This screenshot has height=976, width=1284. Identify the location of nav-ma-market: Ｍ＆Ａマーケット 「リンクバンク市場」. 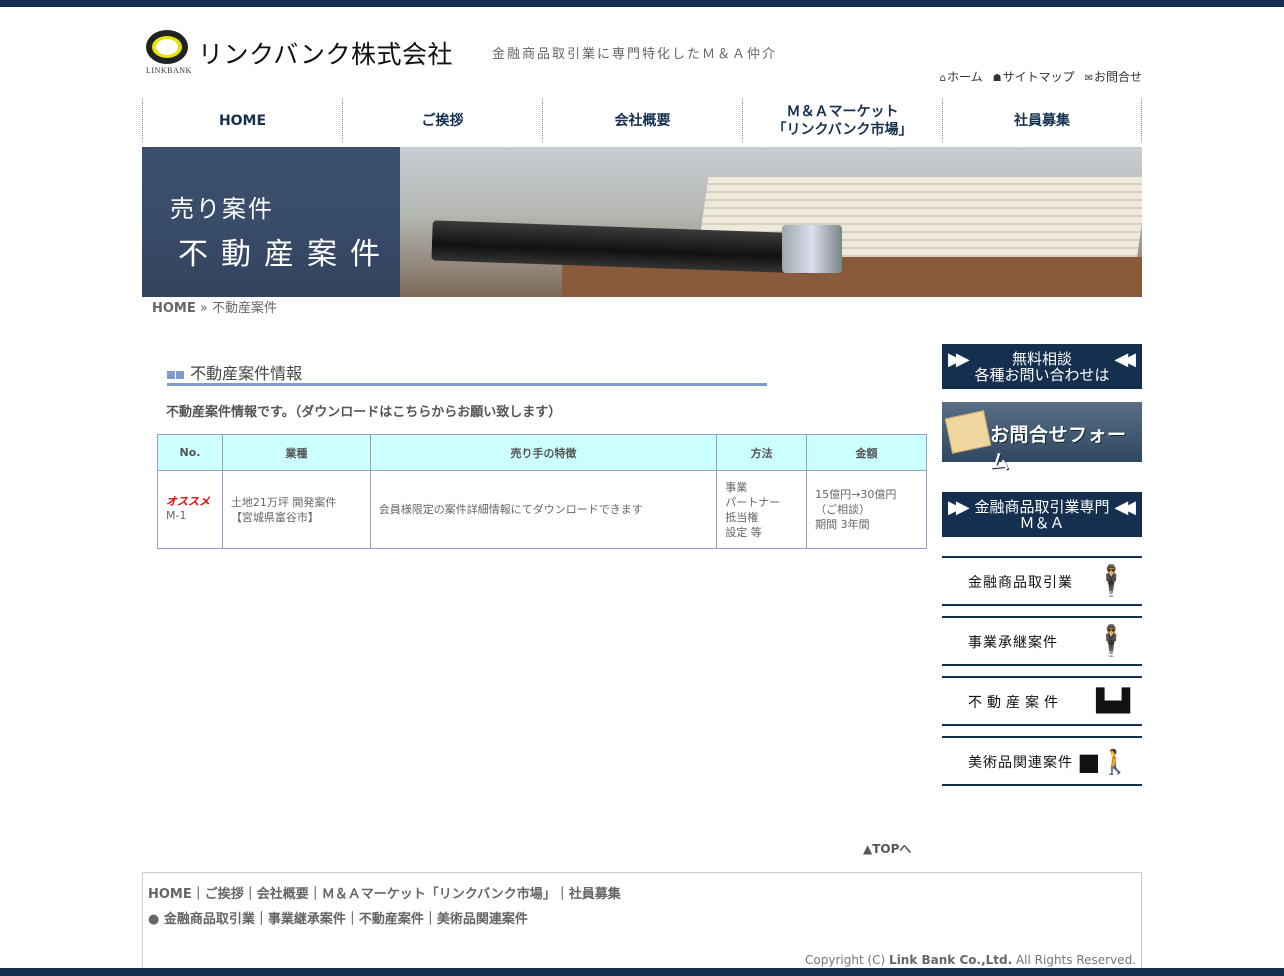
(842, 120).